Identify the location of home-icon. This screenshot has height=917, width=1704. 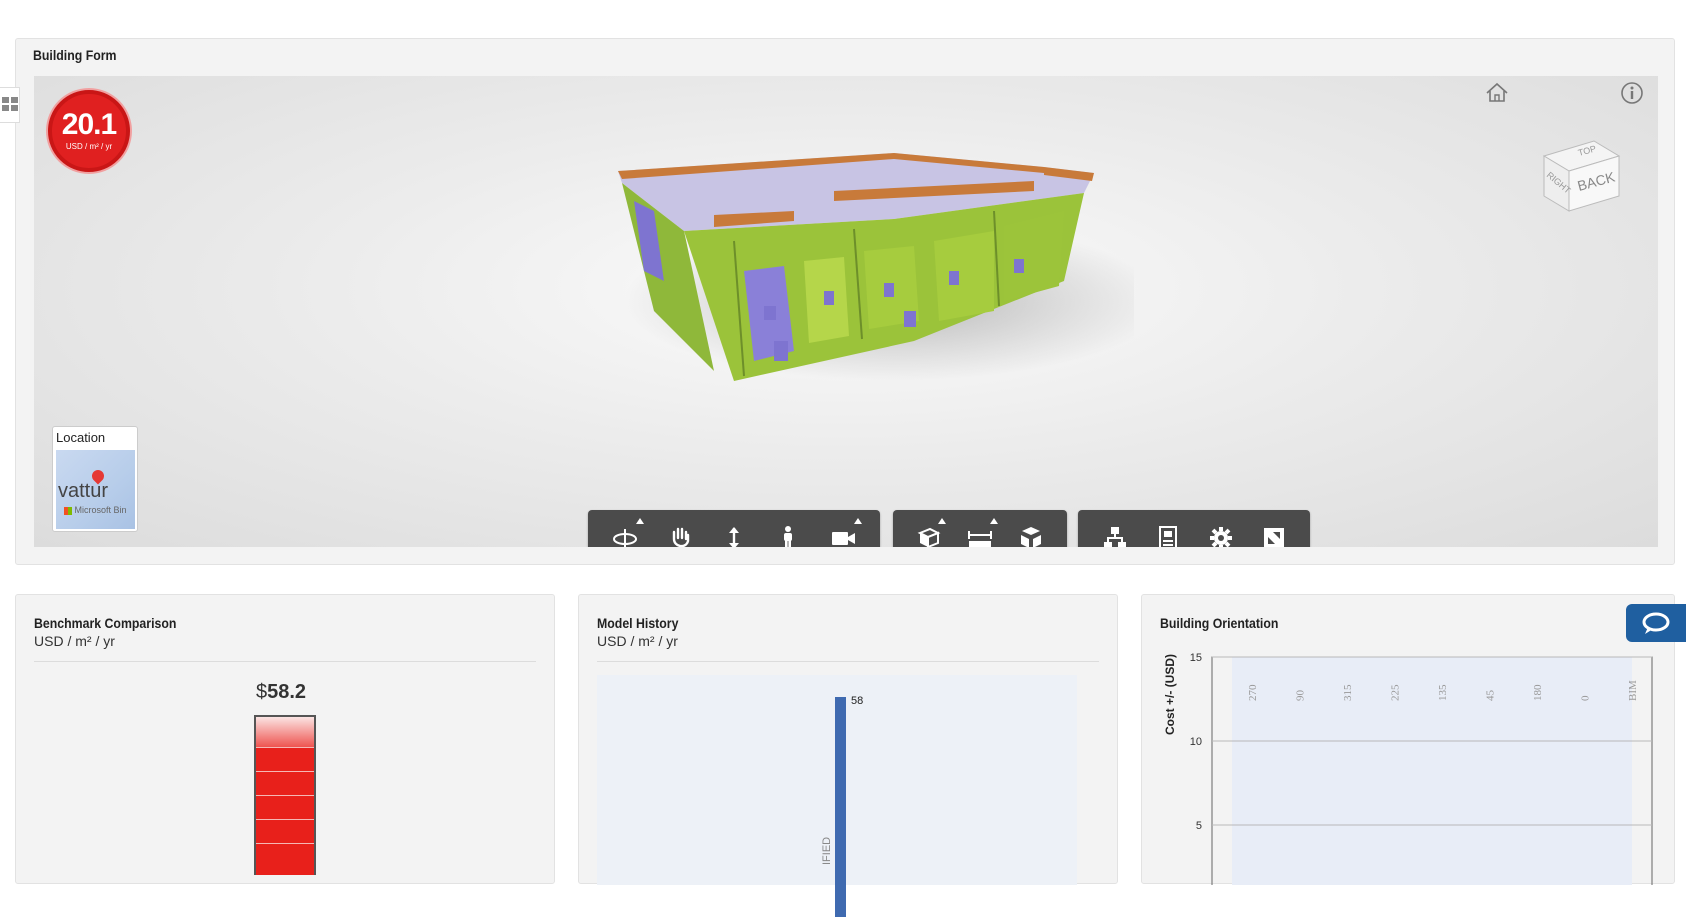
(1497, 93).